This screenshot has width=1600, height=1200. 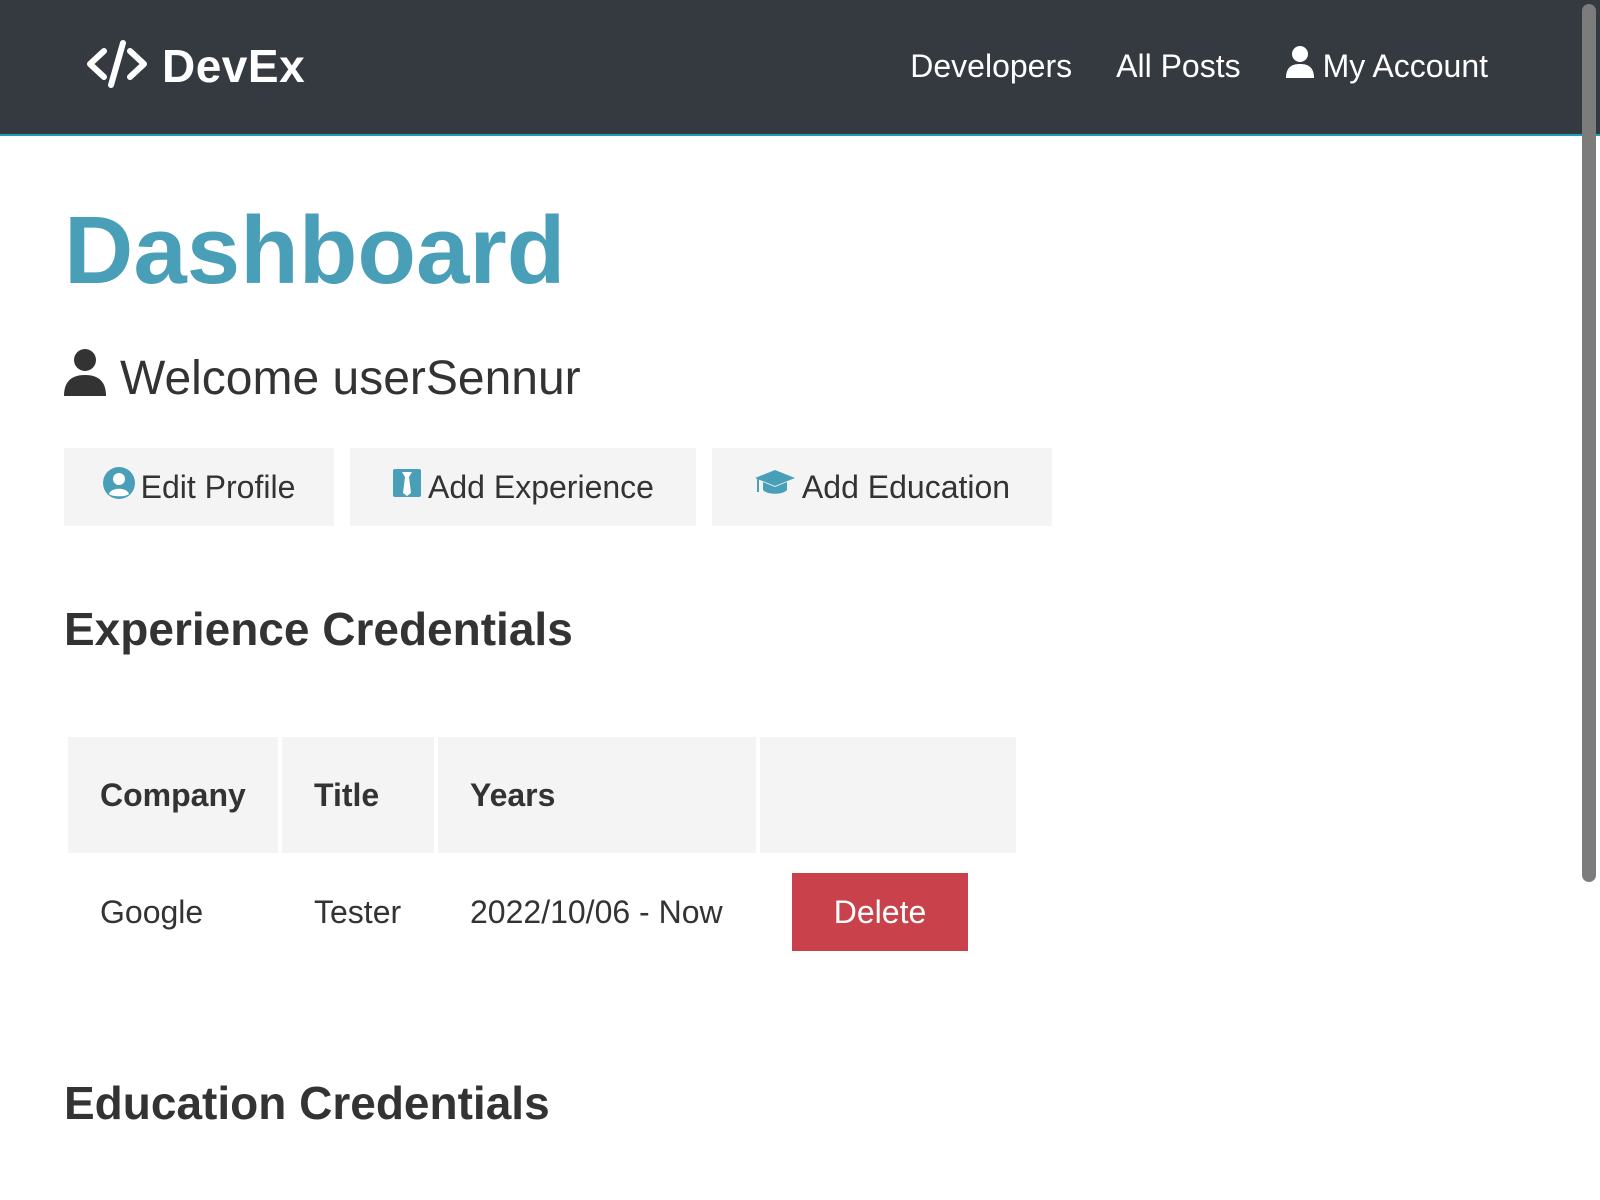 I want to click on add-experience-button: Add Experience, so click(x=523, y=487).